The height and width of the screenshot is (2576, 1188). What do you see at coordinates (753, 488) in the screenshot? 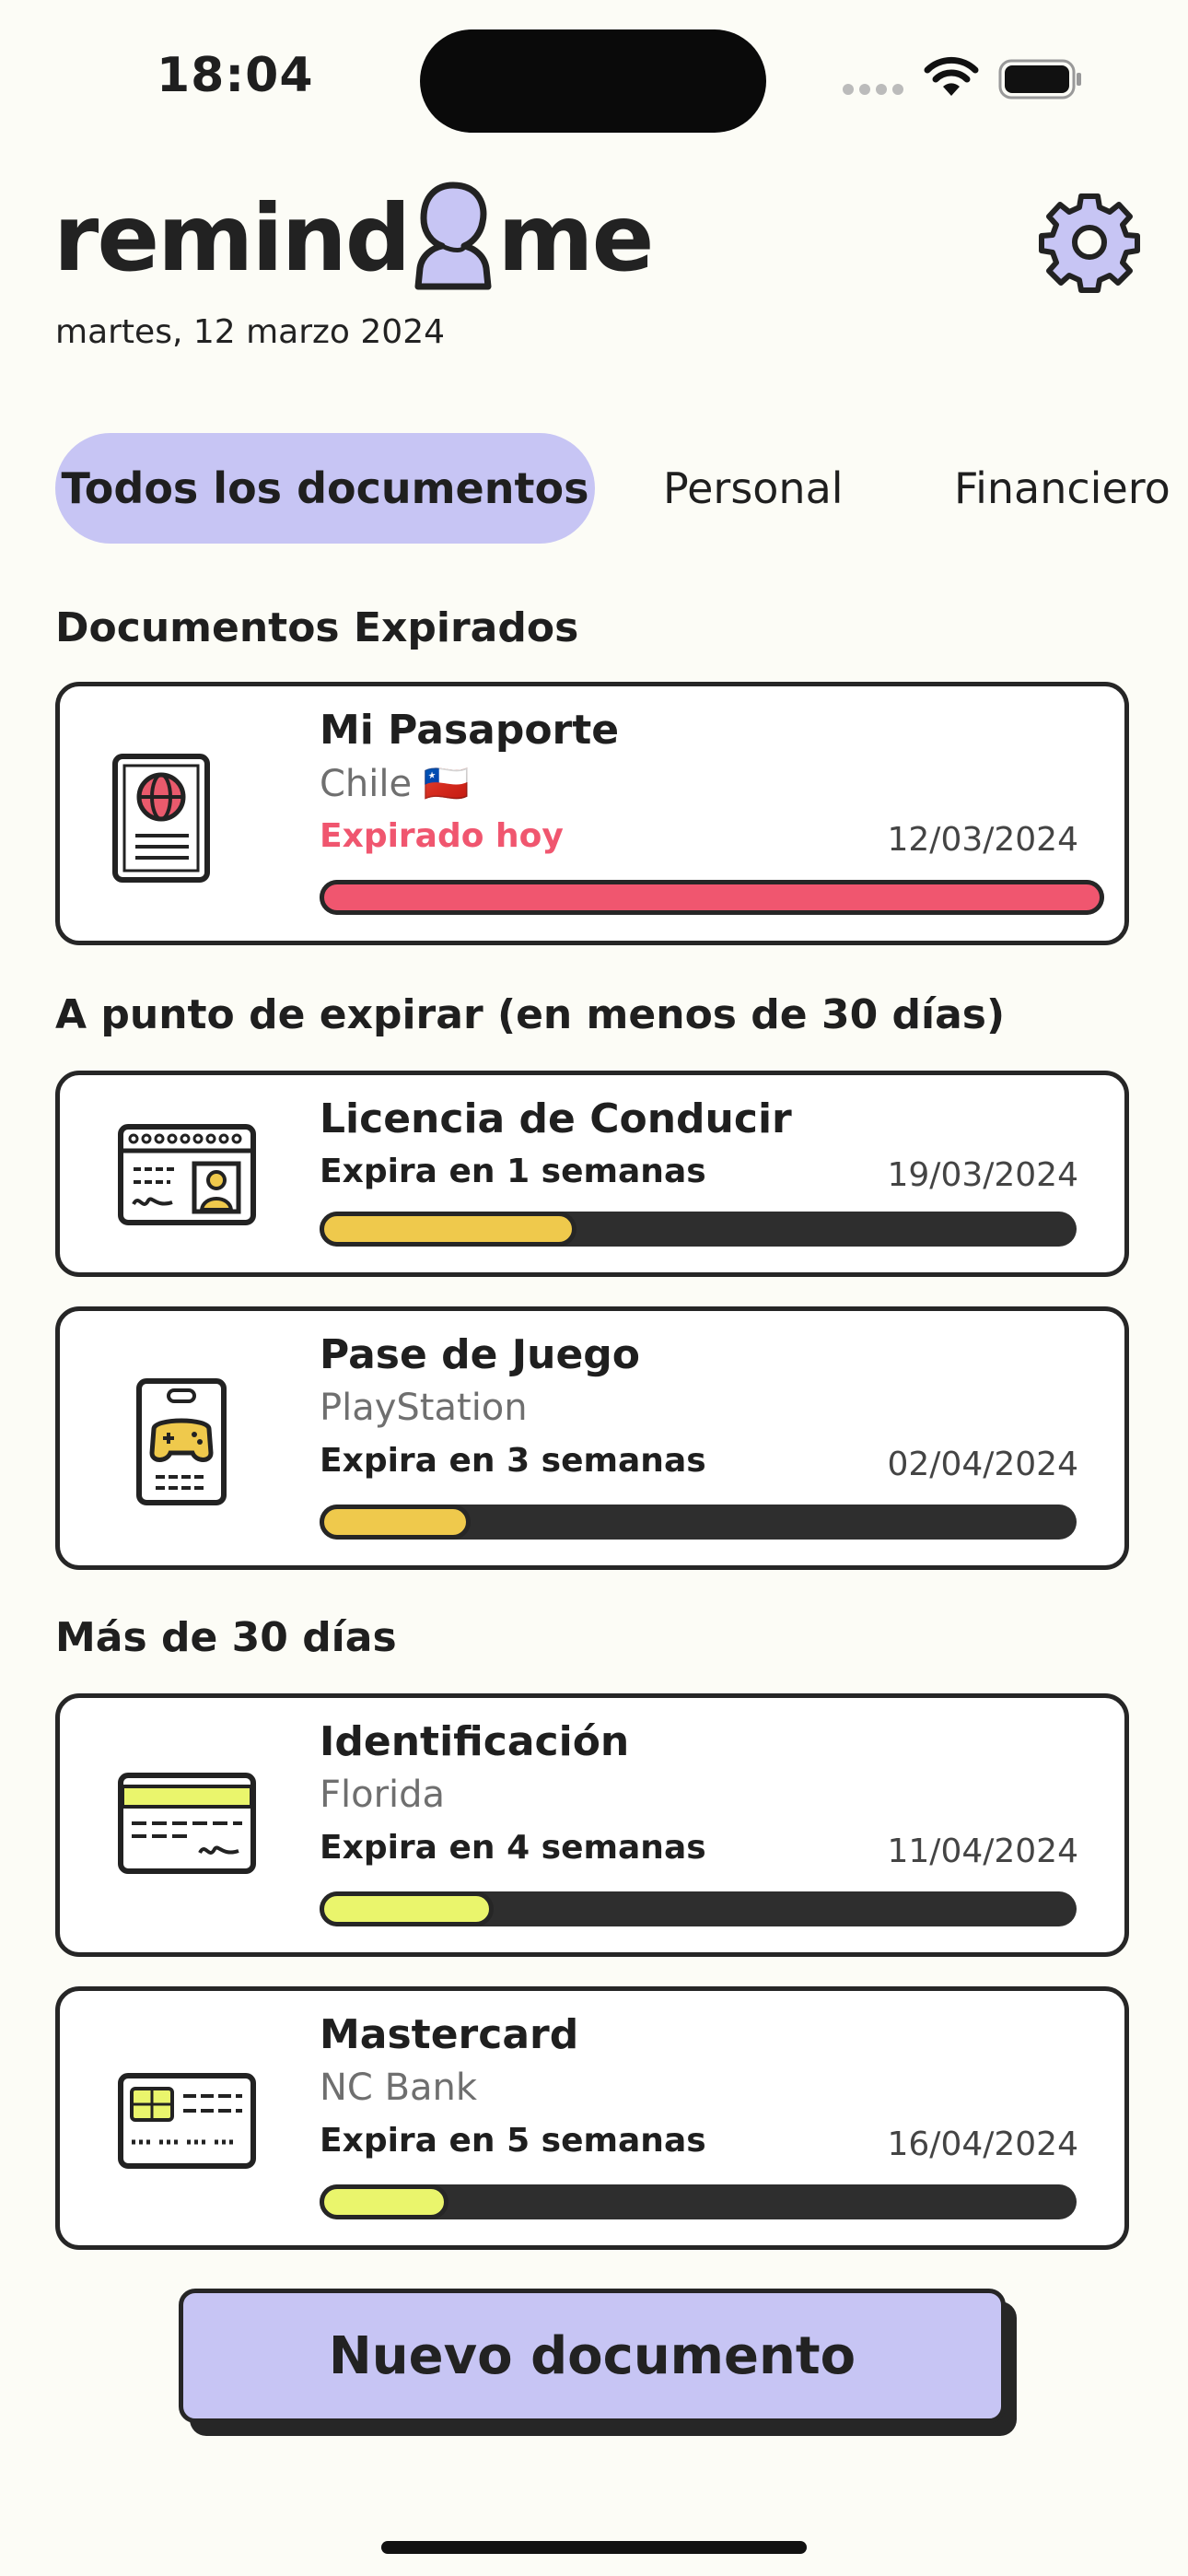
I see `tab-personal: Personal` at bounding box center [753, 488].